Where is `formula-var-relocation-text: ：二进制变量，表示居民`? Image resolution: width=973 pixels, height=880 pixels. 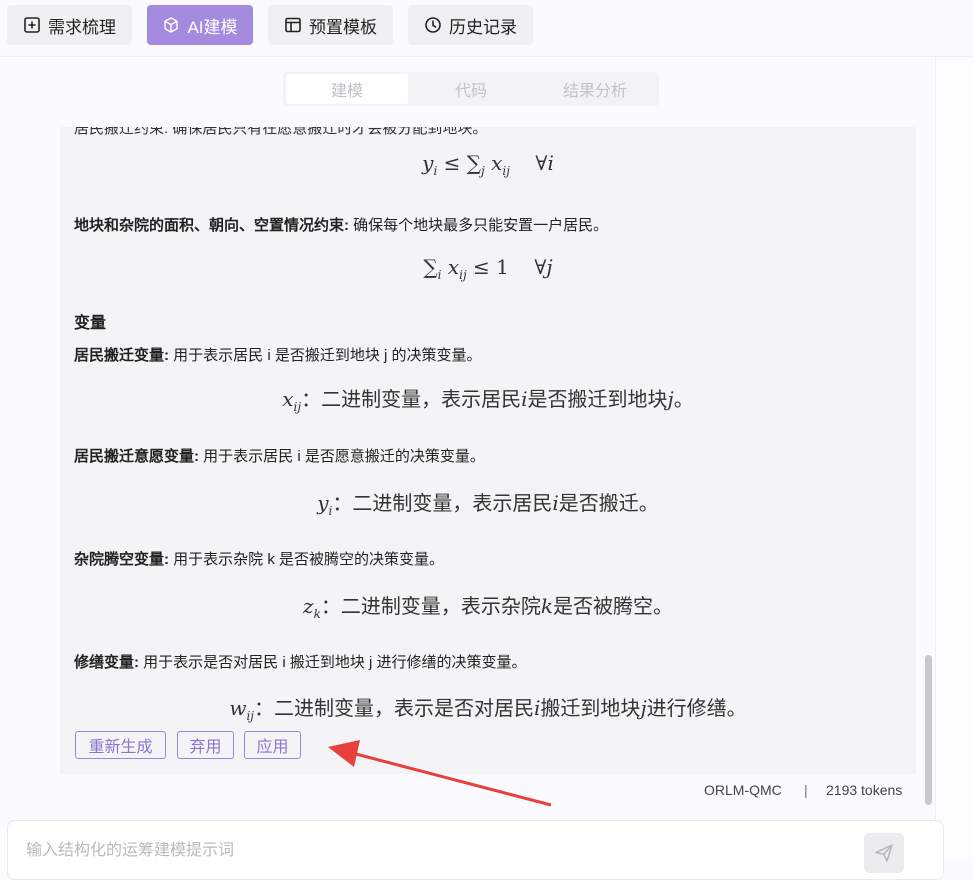
formula-var-relocation-text: ：二进制变量，表示居民 is located at coordinates (411, 399).